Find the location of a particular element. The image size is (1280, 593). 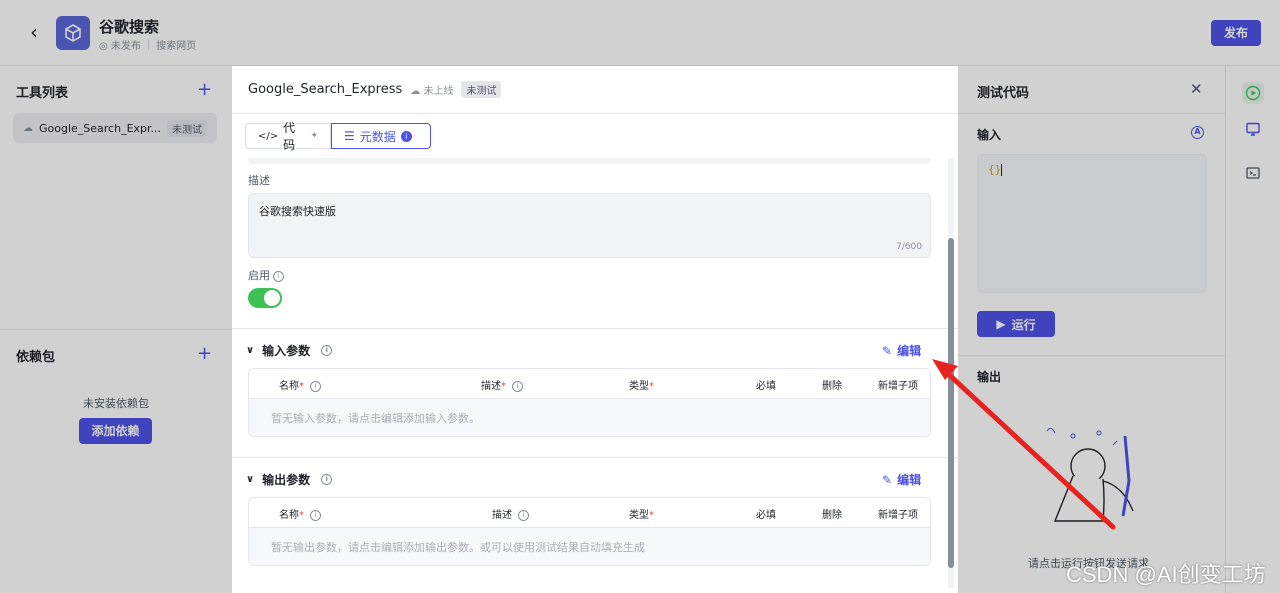

tool-item-badge: 未测试 is located at coordinates (187, 128).